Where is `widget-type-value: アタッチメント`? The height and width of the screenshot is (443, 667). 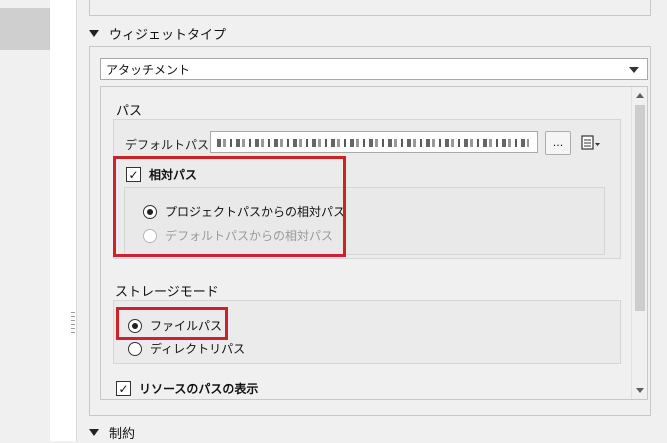 widget-type-value: アタッチメント is located at coordinates (148, 69).